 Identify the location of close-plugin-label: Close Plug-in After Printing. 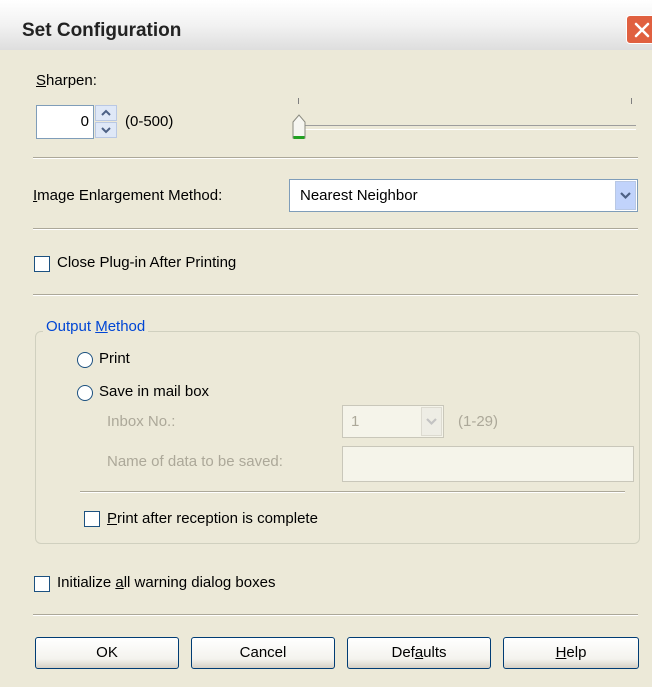
(147, 262).